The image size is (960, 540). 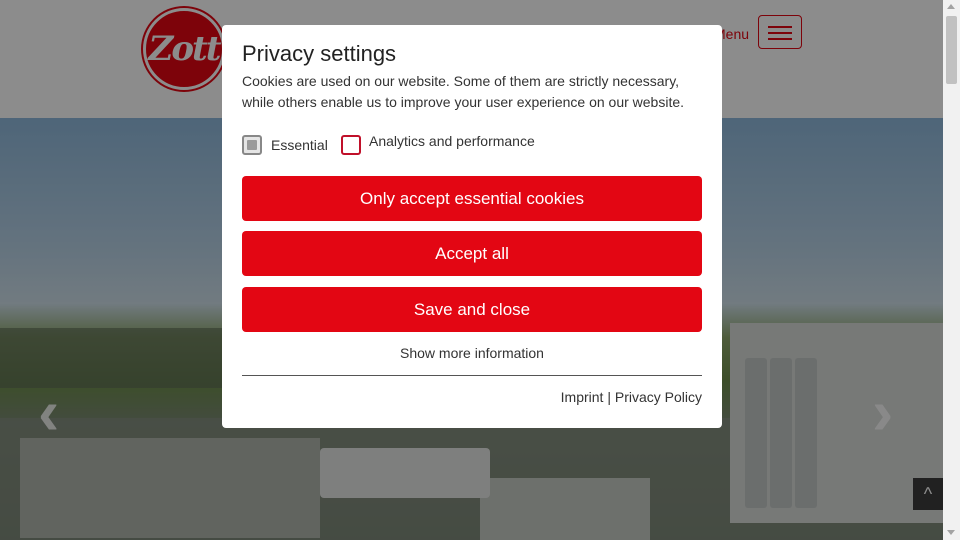 What do you see at coordinates (252, 145) in the screenshot?
I see `essential-checkbox` at bounding box center [252, 145].